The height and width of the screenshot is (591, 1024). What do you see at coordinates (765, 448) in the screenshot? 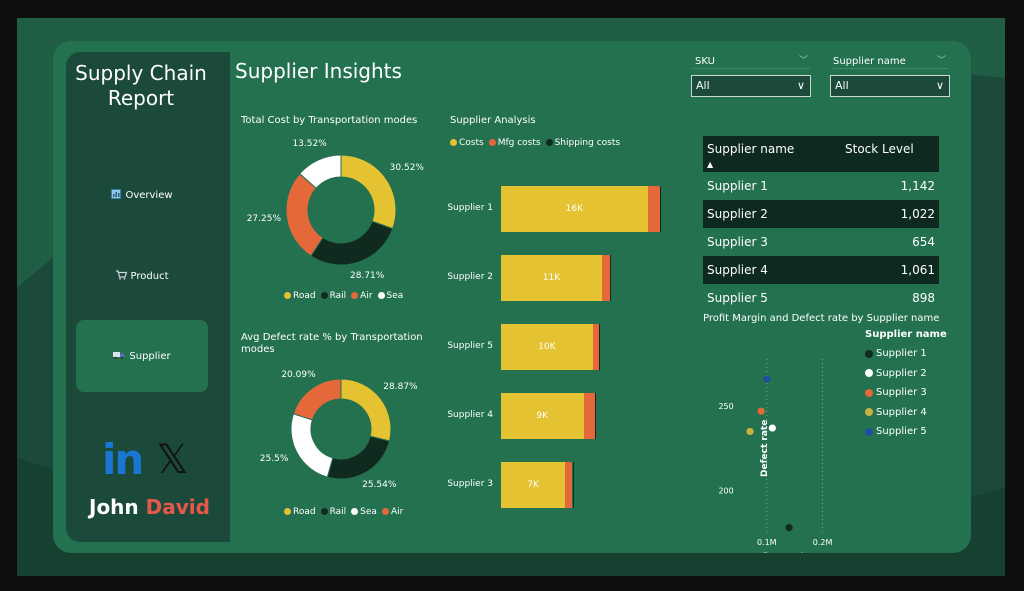
I see `y-axis-label: Defect rate` at bounding box center [765, 448].